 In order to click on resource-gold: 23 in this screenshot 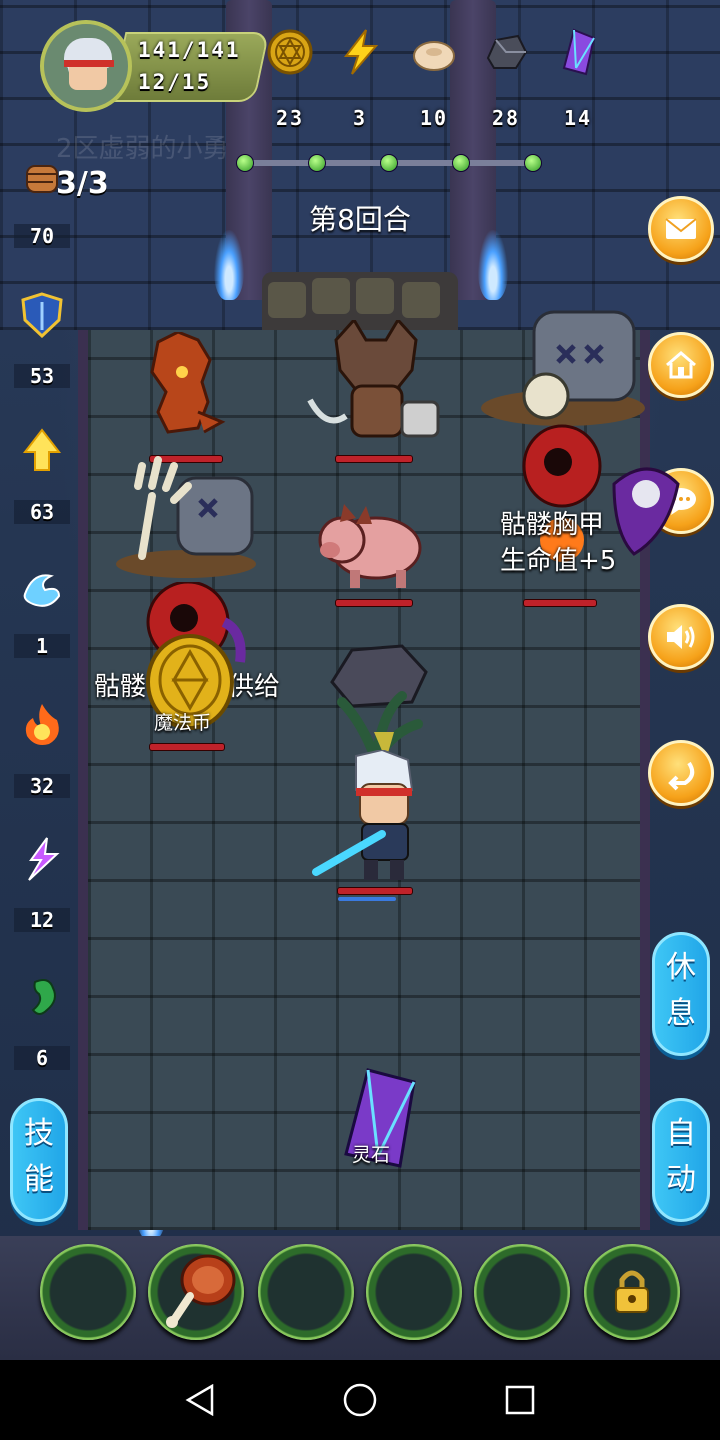, I will do `click(290, 79)`.